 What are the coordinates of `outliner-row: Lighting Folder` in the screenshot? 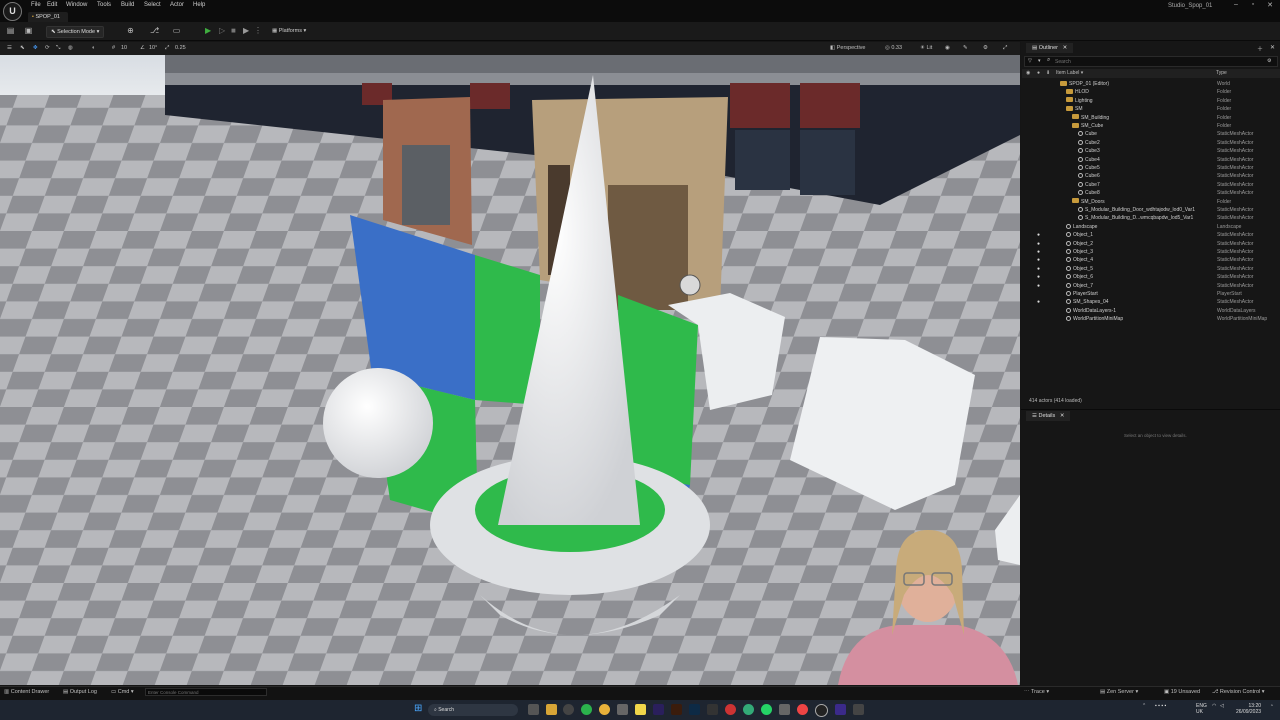 It's located at (1151, 101).